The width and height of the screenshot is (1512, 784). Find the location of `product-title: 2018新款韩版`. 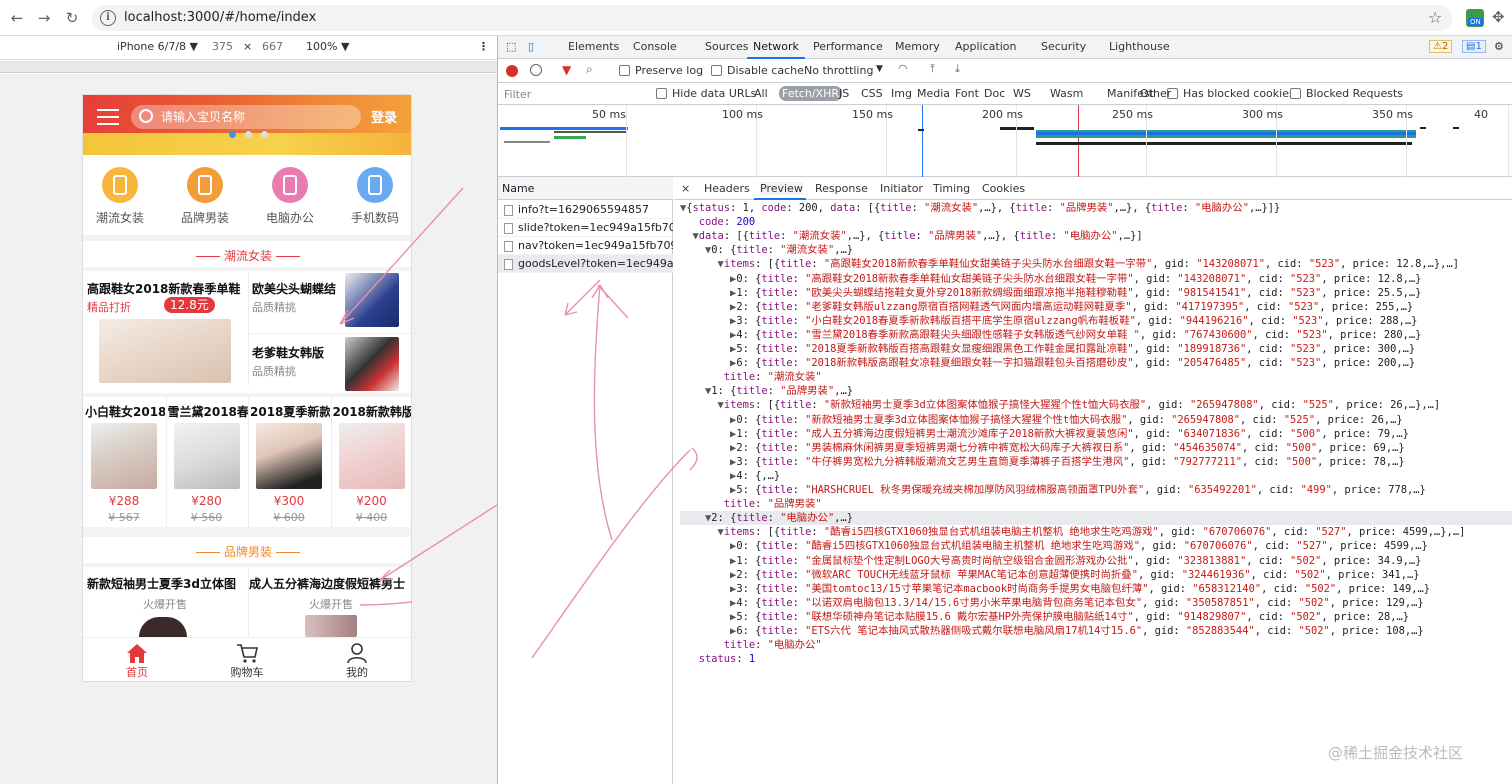

product-title: 2018新款韩版 is located at coordinates (372, 411).